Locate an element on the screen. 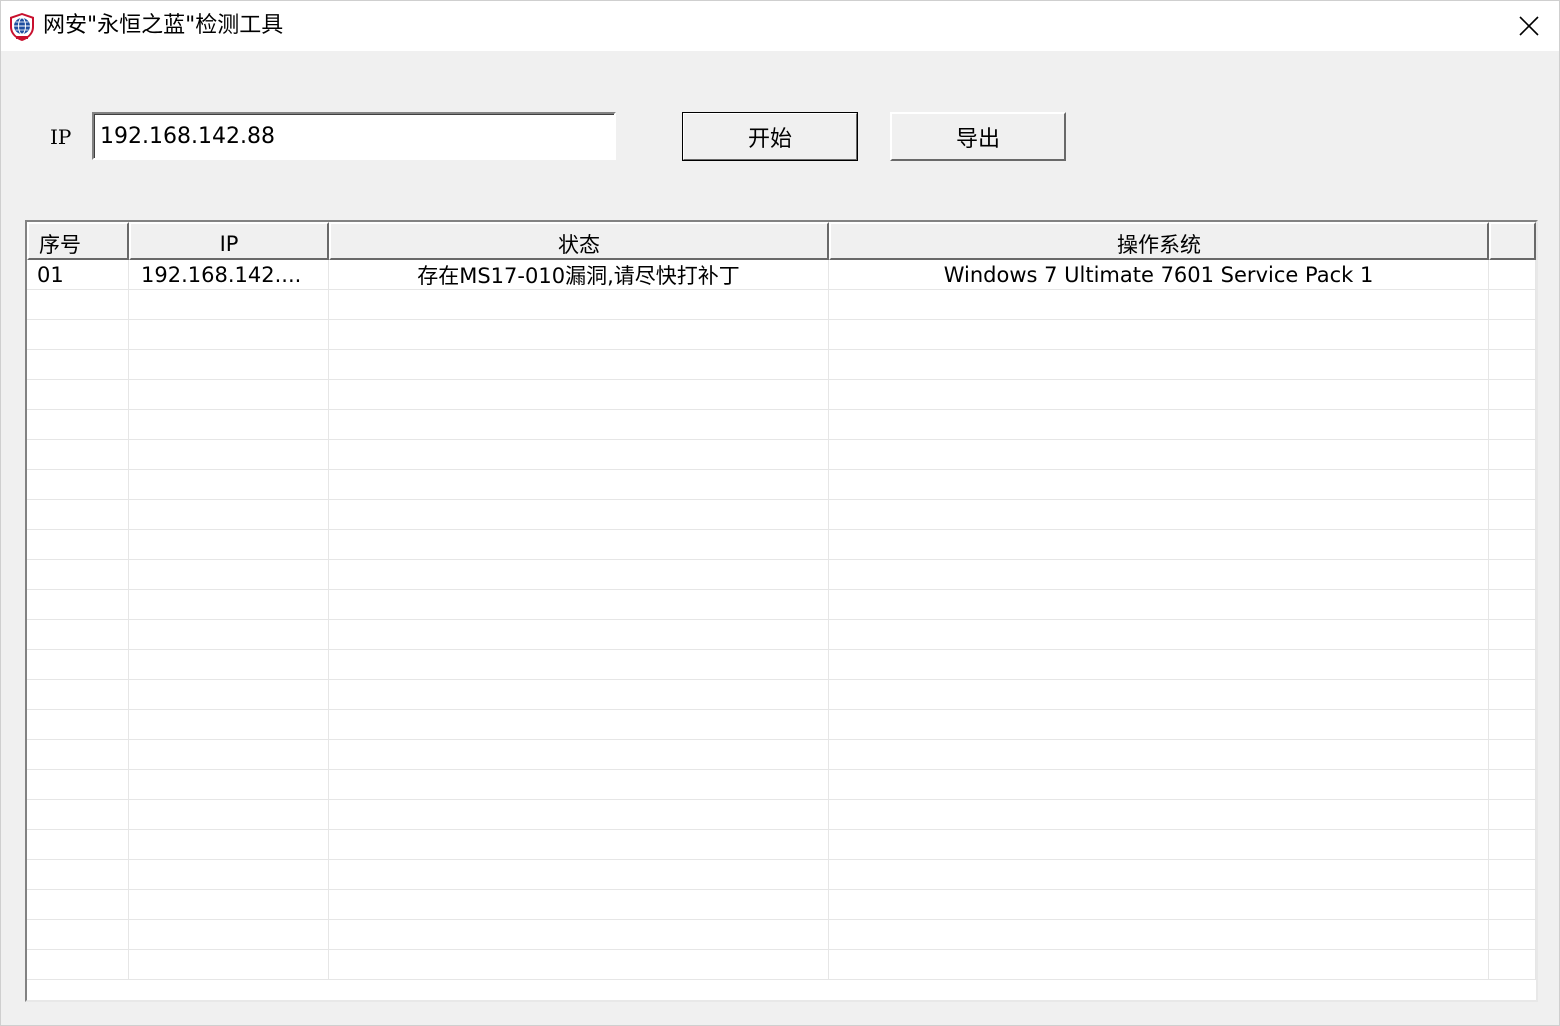 Image resolution: width=1560 pixels, height=1026 pixels. title-bar: 网安"永恒之蓝"检测工具 is located at coordinates (780, 26).